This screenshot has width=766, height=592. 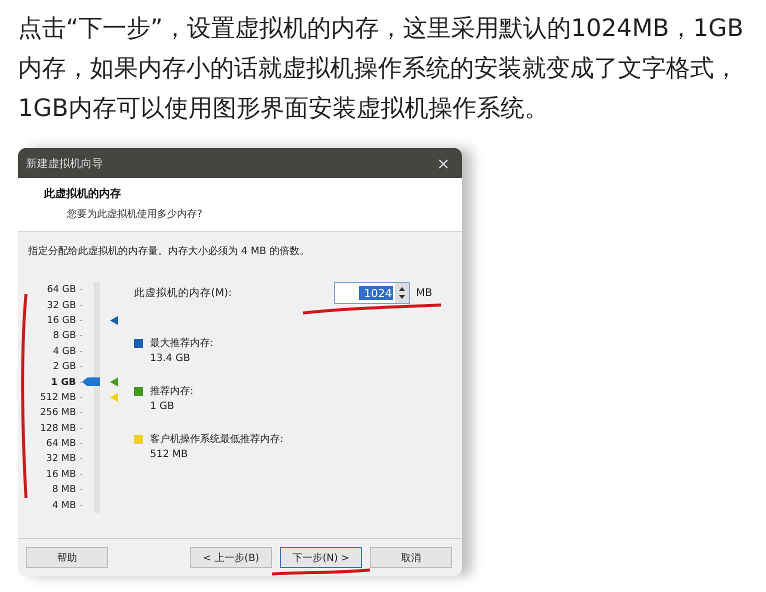 What do you see at coordinates (67, 557) in the screenshot?
I see `wizard-button: 帮助` at bounding box center [67, 557].